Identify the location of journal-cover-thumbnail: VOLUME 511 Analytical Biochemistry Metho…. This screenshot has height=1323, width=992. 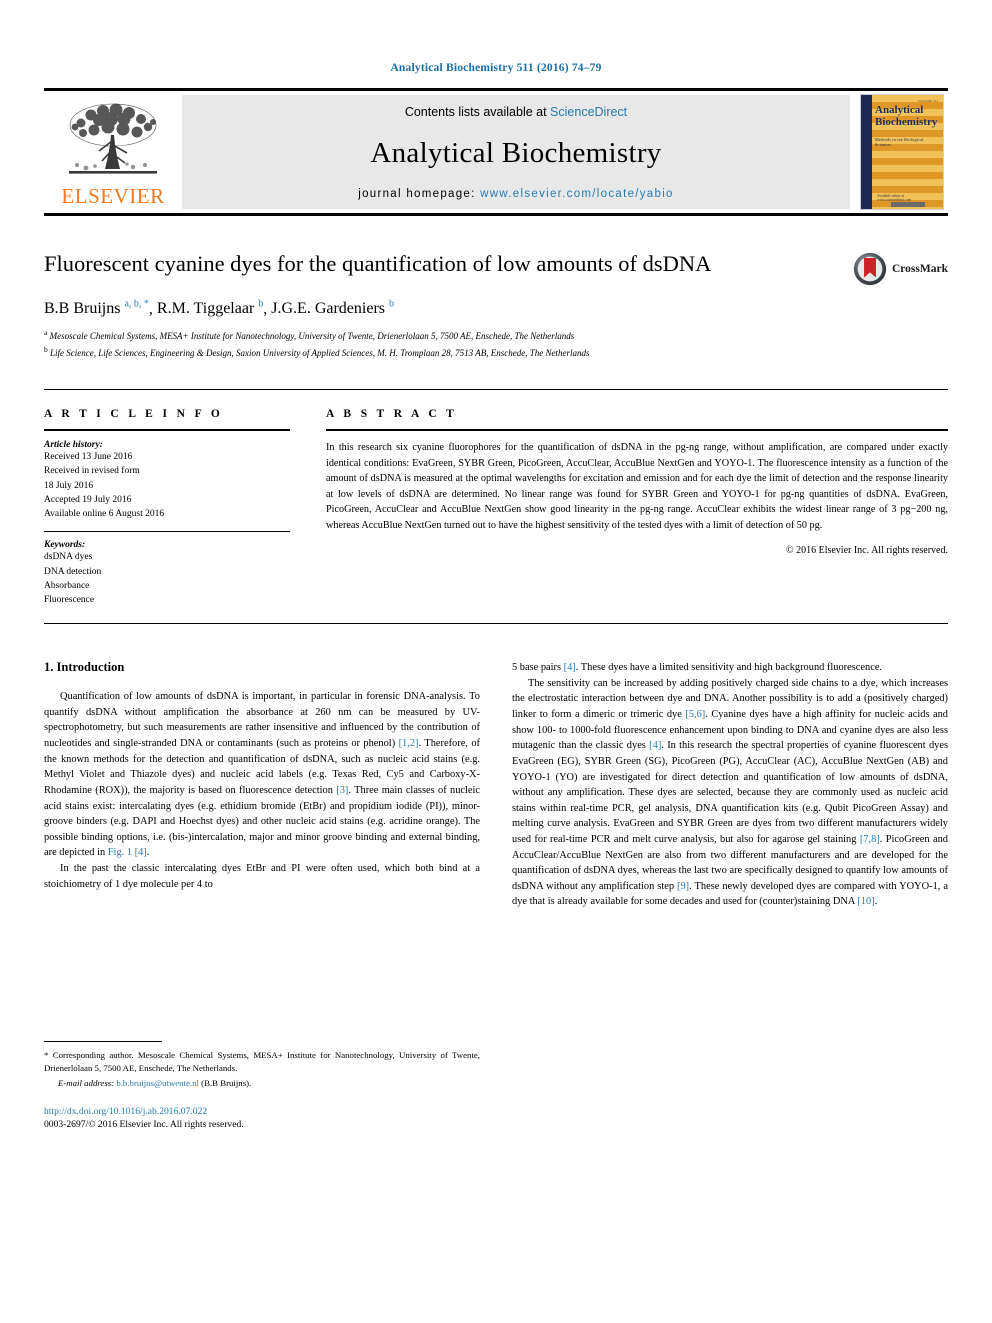
(902, 152).